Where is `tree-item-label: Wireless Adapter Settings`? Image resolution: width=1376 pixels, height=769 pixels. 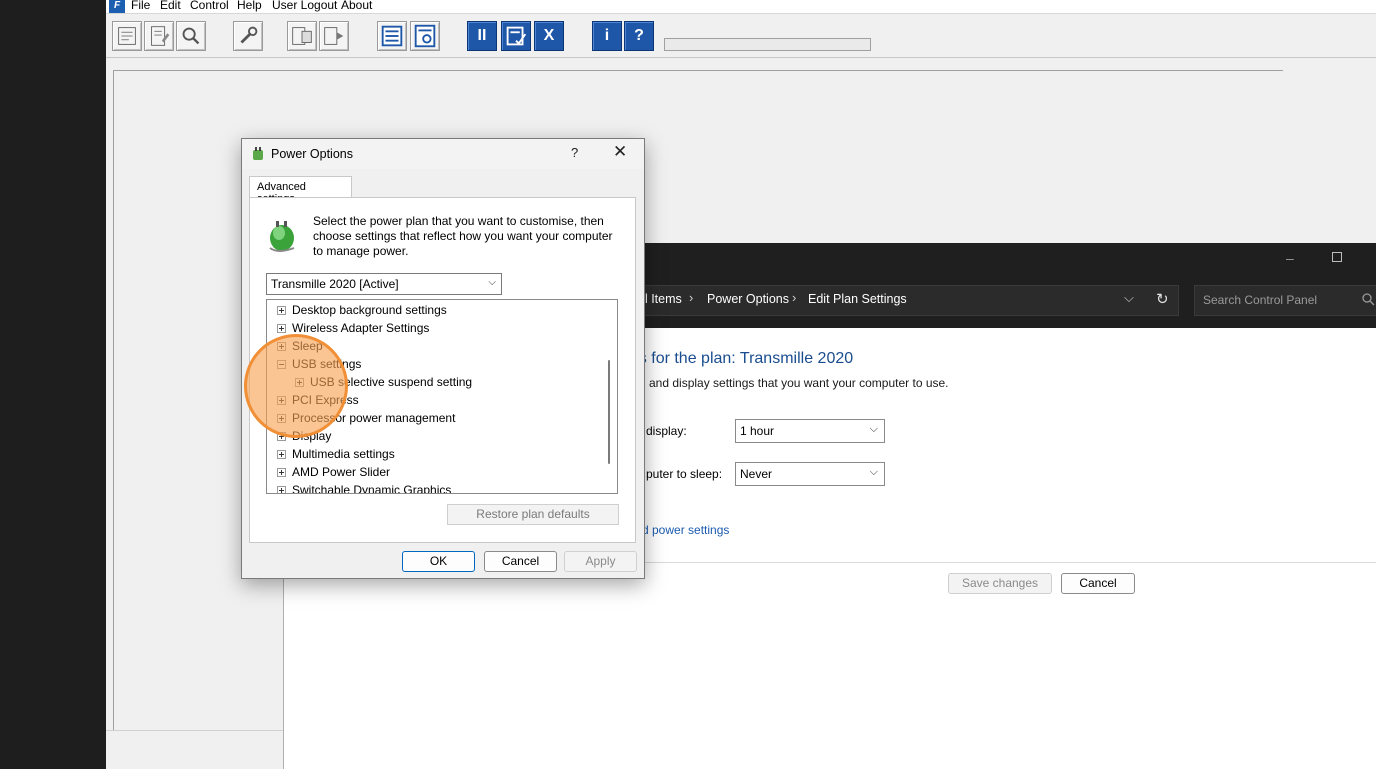 tree-item-label: Wireless Adapter Settings is located at coordinates (361, 328).